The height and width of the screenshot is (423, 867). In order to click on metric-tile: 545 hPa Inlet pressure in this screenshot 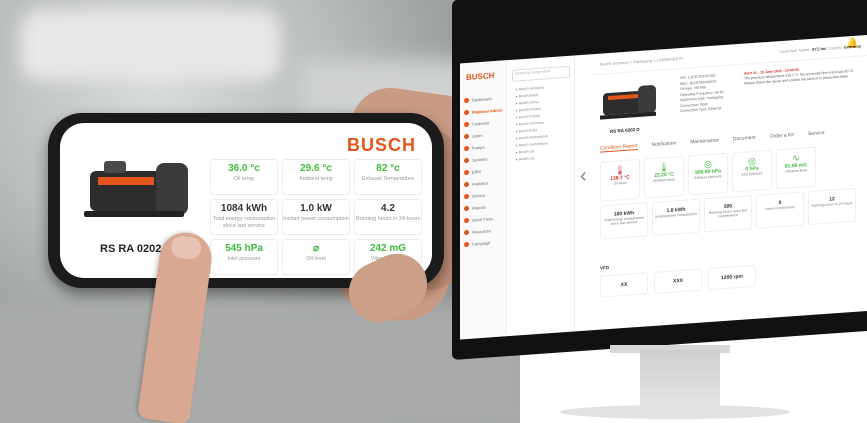, I will do `click(244, 257)`.